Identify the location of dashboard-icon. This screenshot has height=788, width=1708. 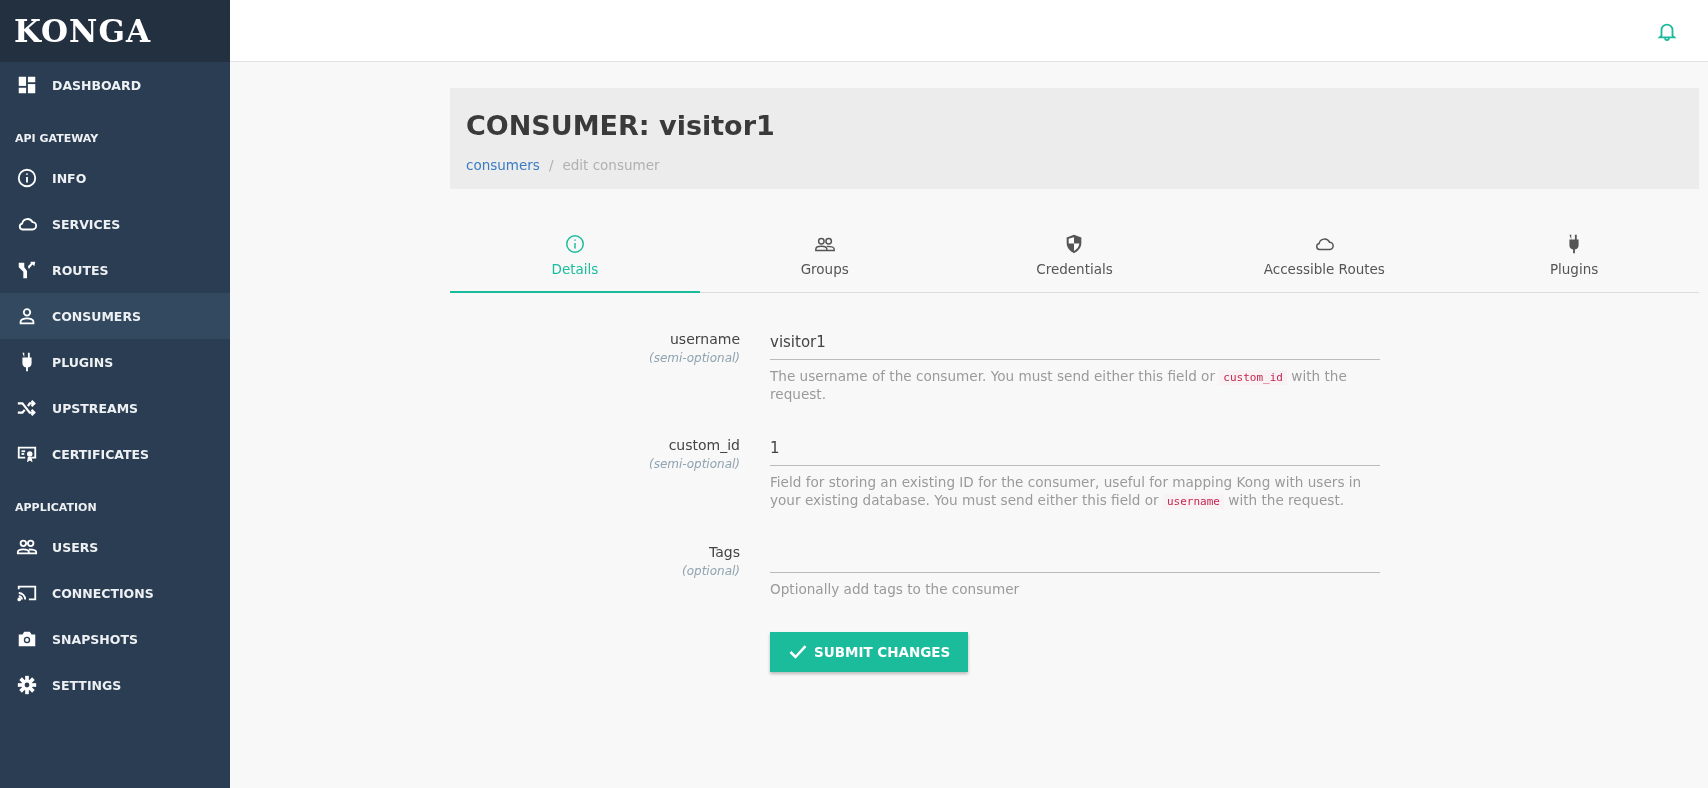
(27, 85).